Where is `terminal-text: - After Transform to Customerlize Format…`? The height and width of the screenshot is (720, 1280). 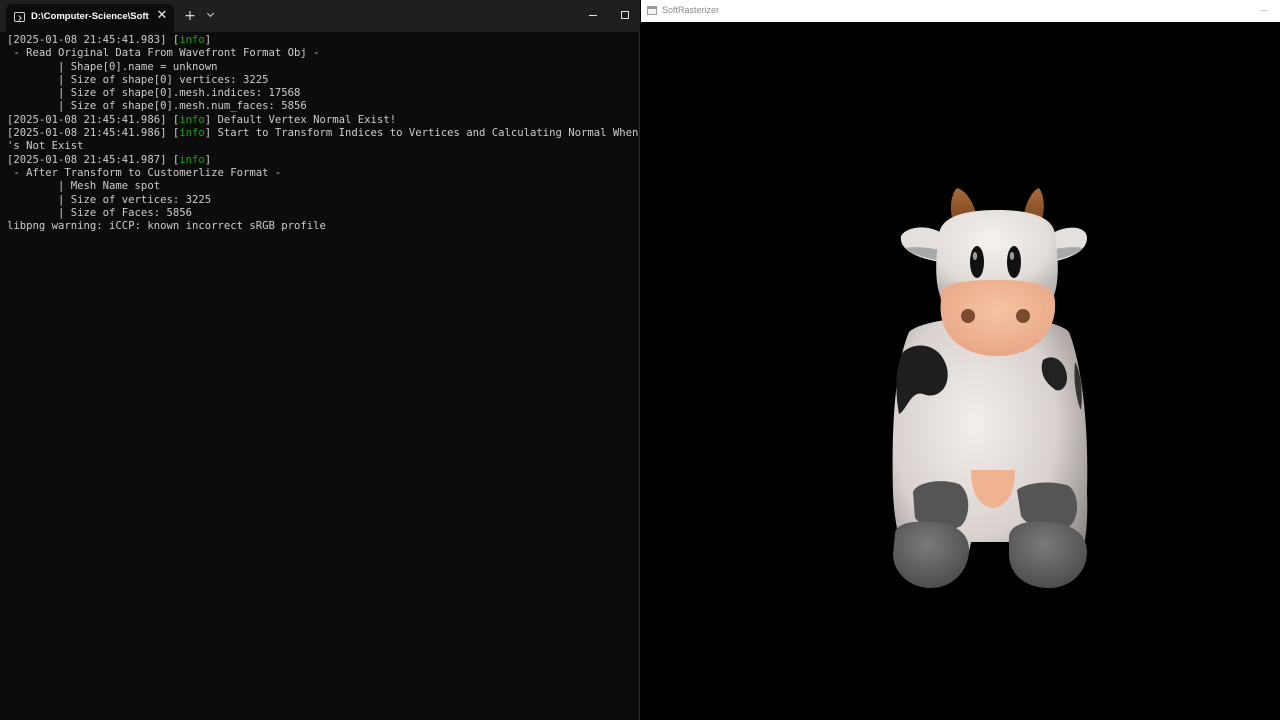 terminal-text: - After Transform to Customerlize Format… is located at coordinates (144, 172).